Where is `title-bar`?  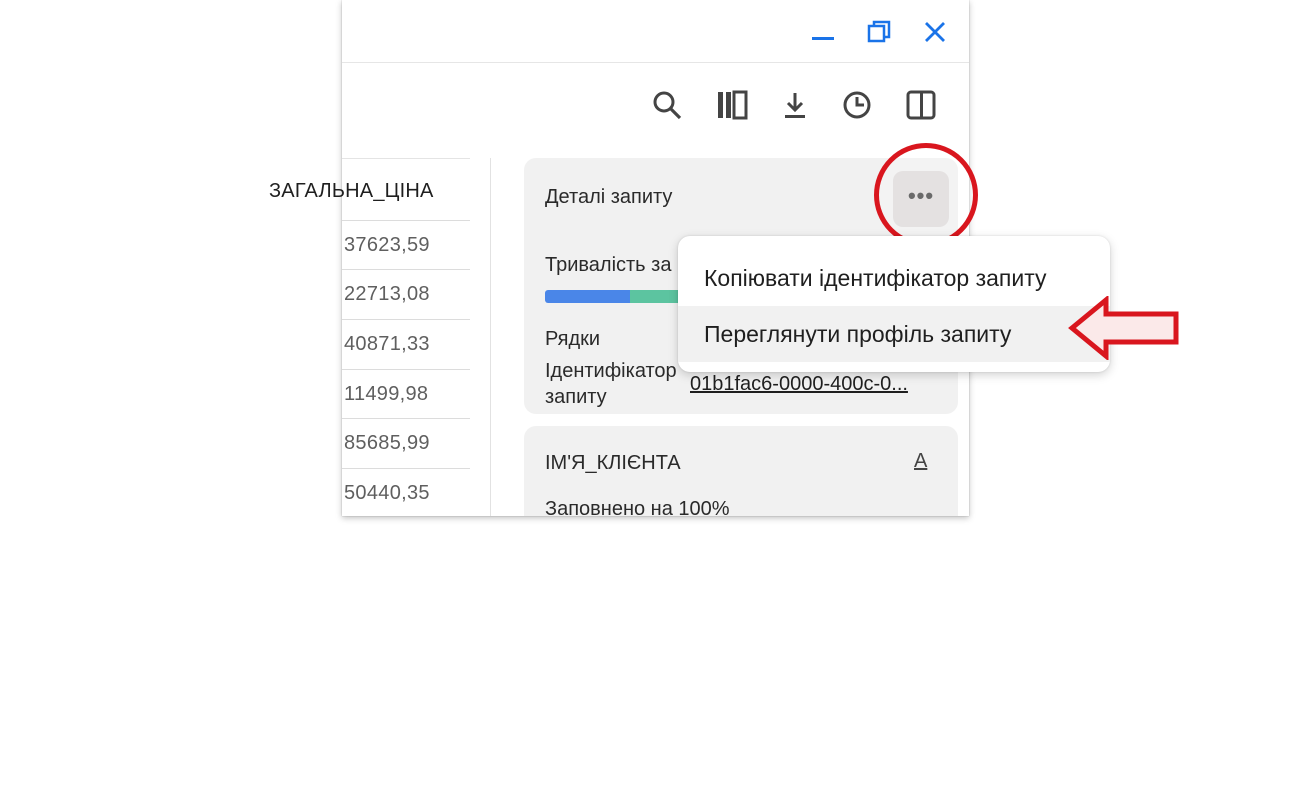
title-bar is located at coordinates (655, 31).